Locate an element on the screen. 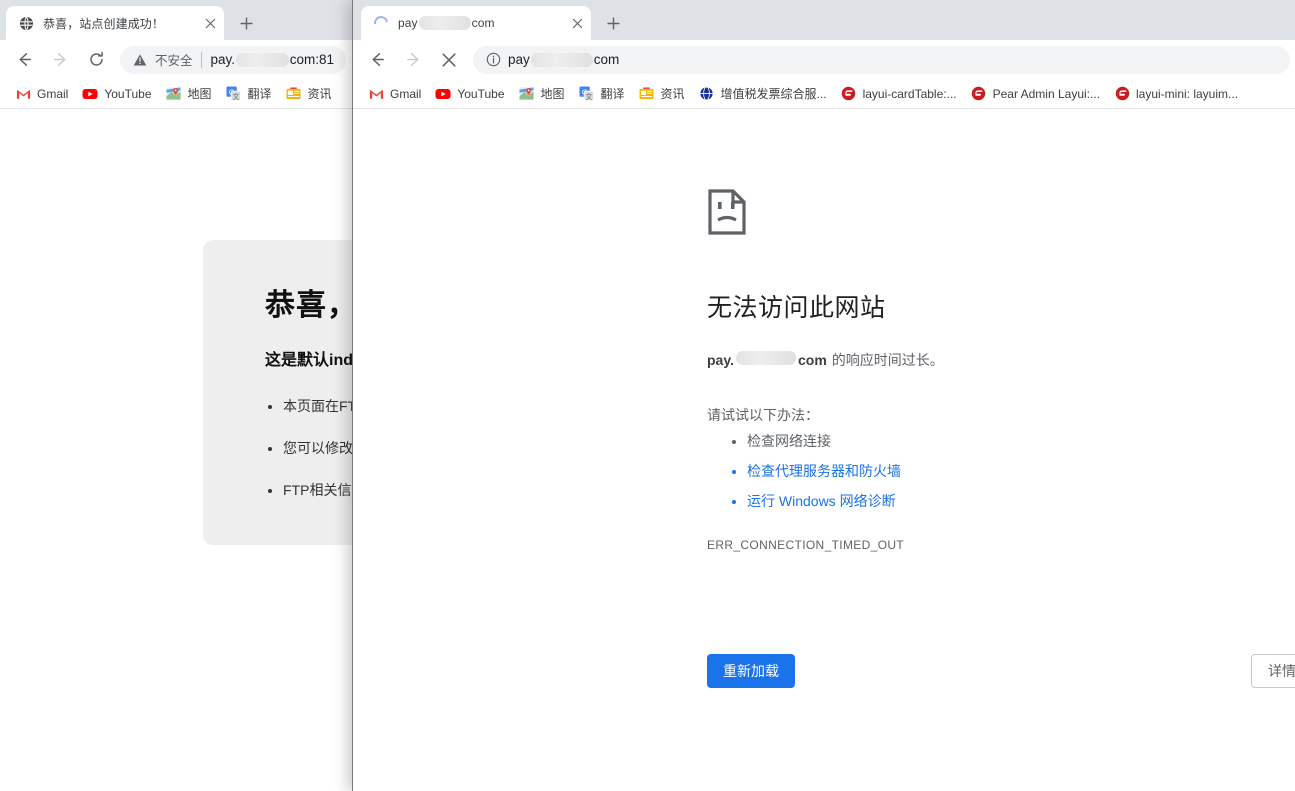 This screenshot has width=1295, height=791. fg-tab: pay com is located at coordinates (476, 23).